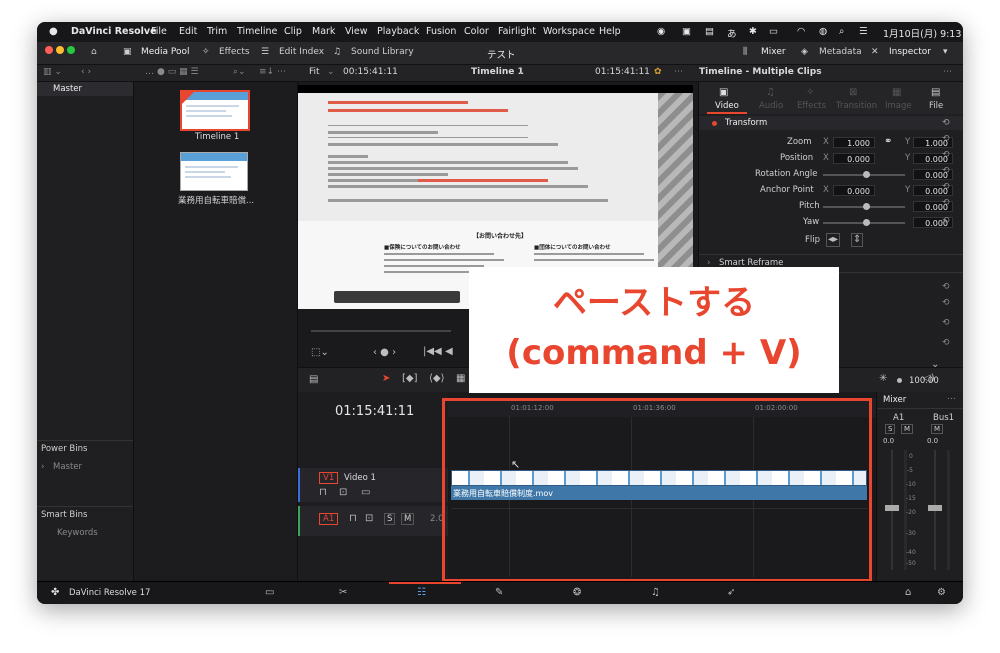 This screenshot has width=1000, height=653. I want to click on menu-fairlight: Fairlight, so click(517, 31).